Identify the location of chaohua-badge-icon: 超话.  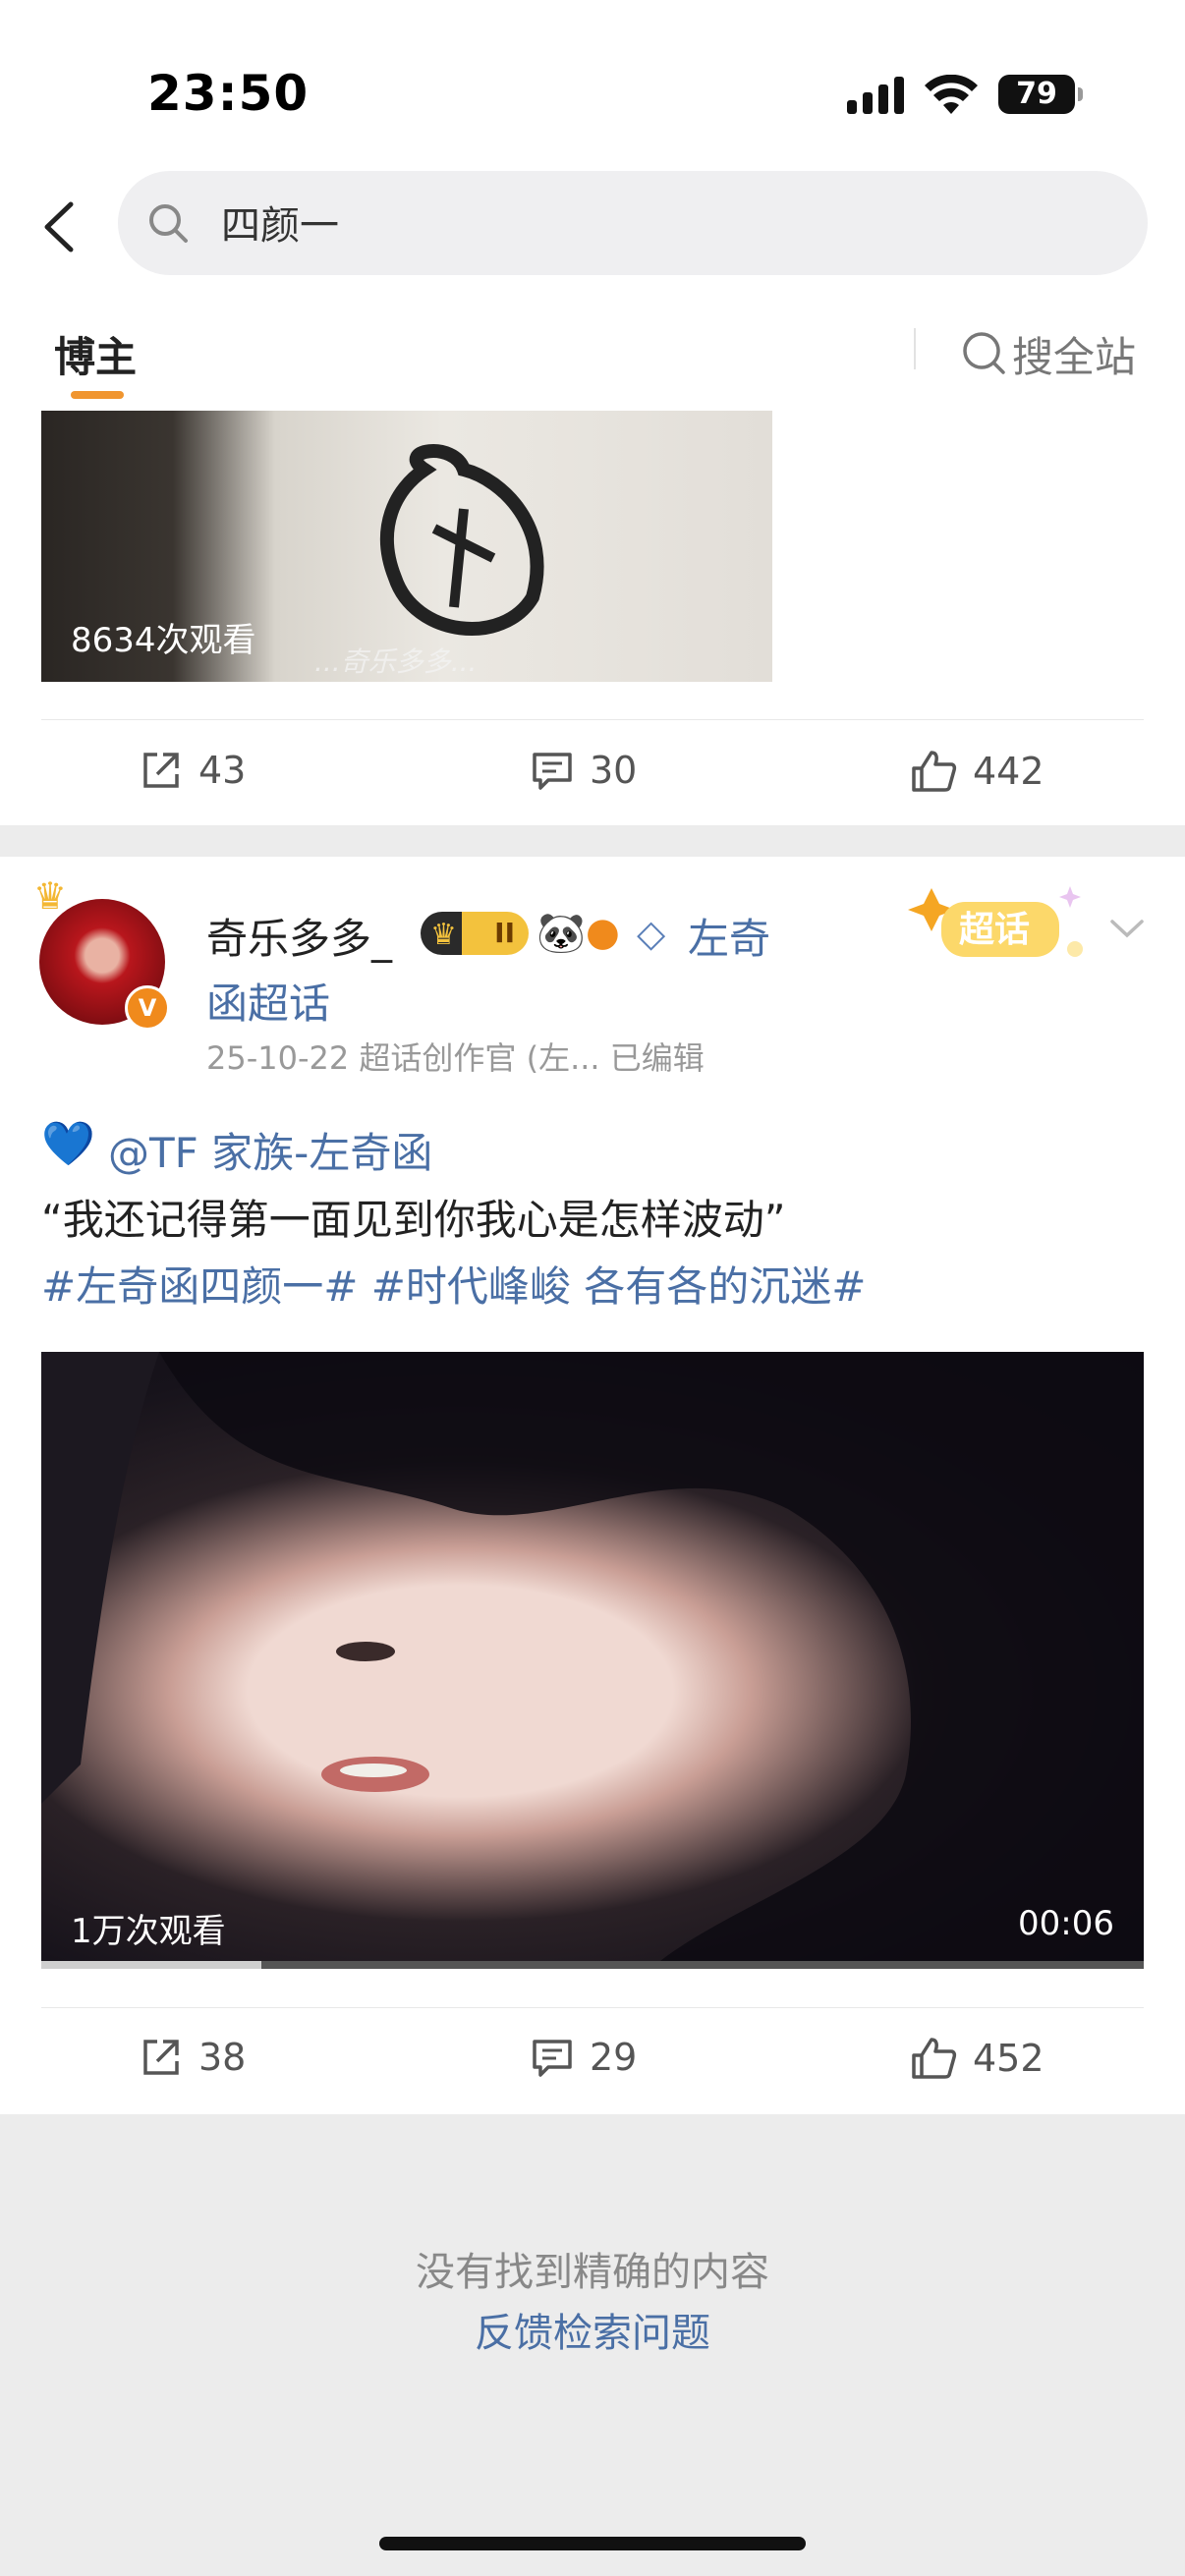
(996, 925).